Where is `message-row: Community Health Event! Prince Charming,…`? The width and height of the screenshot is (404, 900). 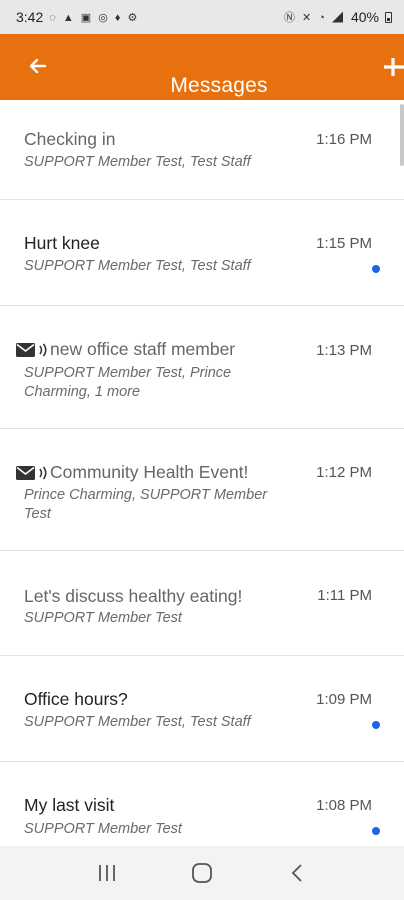
message-row: Community Health Event! Prince Charming,… is located at coordinates (202, 490).